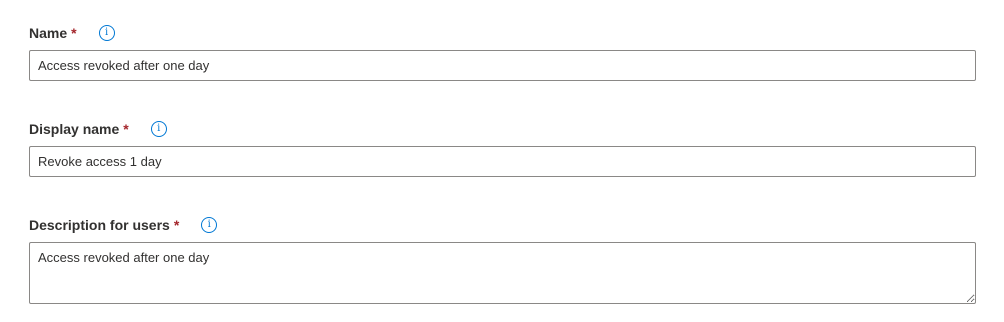 This screenshot has height=322, width=1004. What do you see at coordinates (99, 225) in the screenshot?
I see `description-label: Description for users` at bounding box center [99, 225].